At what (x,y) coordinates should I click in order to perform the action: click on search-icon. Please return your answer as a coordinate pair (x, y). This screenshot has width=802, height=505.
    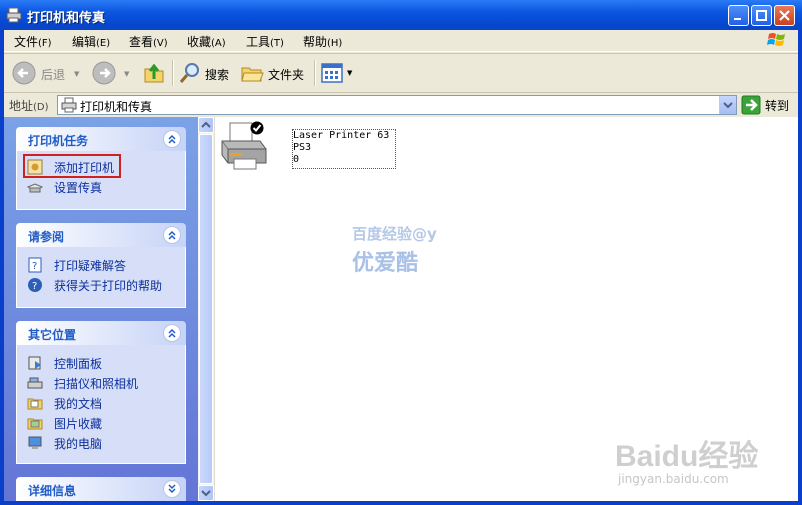
    Looking at the image, I should click on (189, 73).